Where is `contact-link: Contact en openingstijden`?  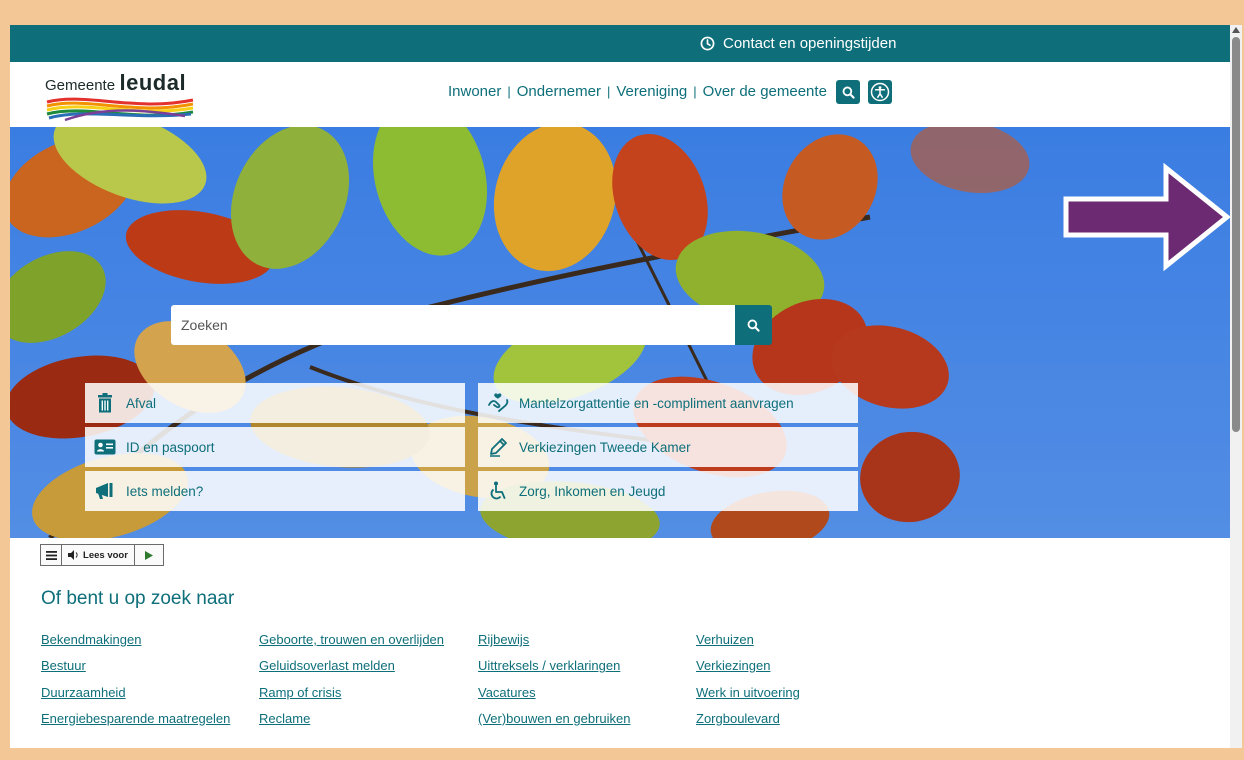 contact-link: Contact en openingstijden is located at coordinates (798, 43).